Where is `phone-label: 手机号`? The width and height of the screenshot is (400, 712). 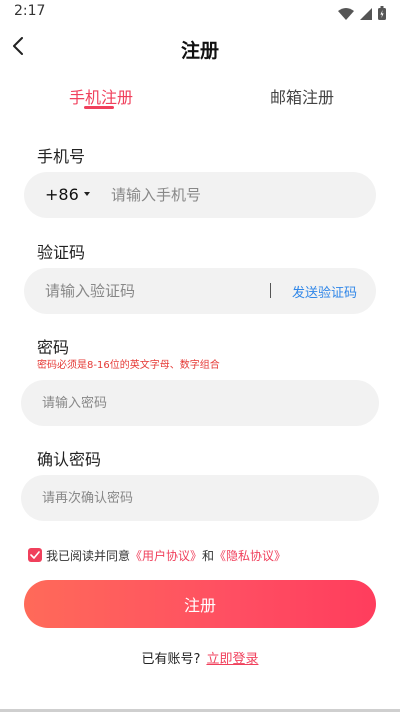
phone-label: 手机号 is located at coordinates (61, 156).